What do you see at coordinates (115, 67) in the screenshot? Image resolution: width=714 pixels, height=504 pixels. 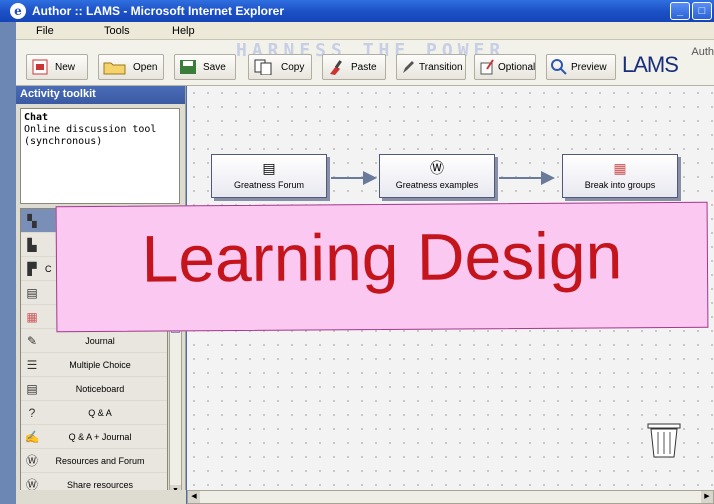 I see `open-folder-icon` at bounding box center [115, 67].